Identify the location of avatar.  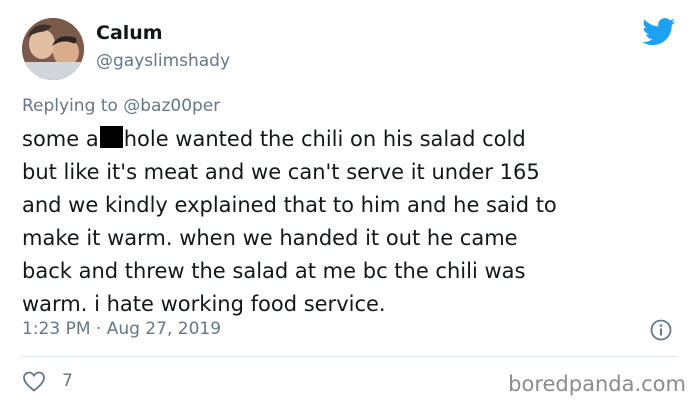
(53, 49).